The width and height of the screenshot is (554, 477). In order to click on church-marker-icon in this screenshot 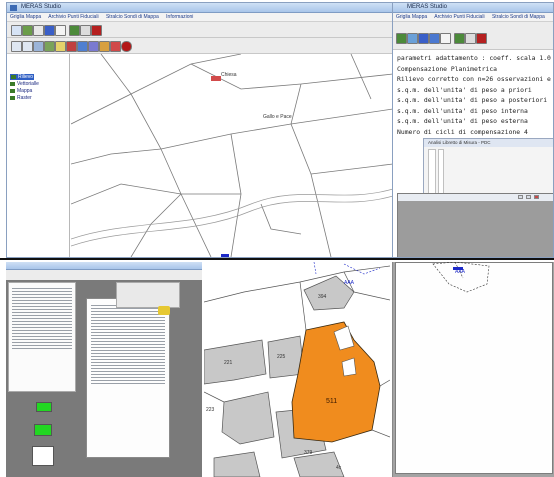, I will do `click(216, 78)`.